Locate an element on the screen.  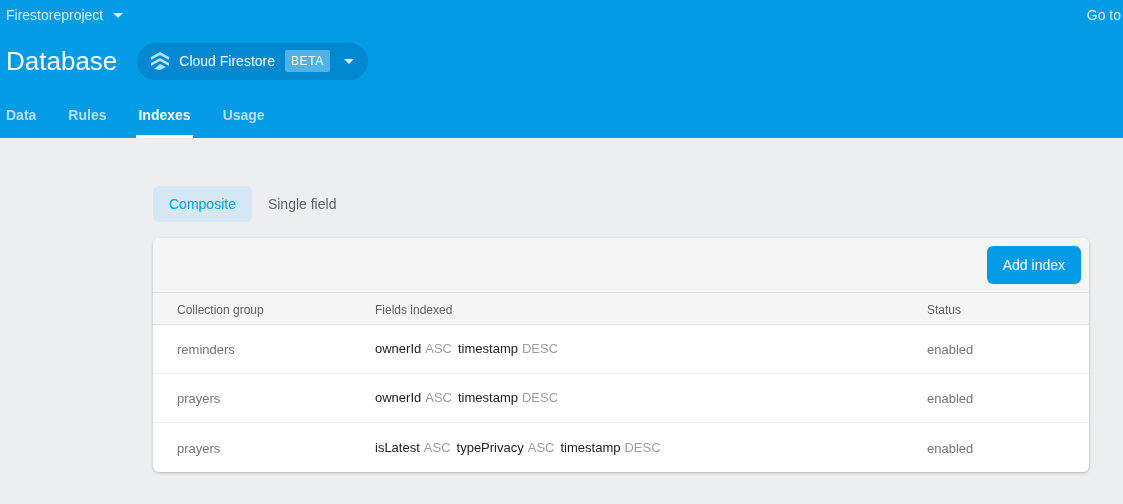
project-selector: Firestoreproject is located at coordinates (65, 15).